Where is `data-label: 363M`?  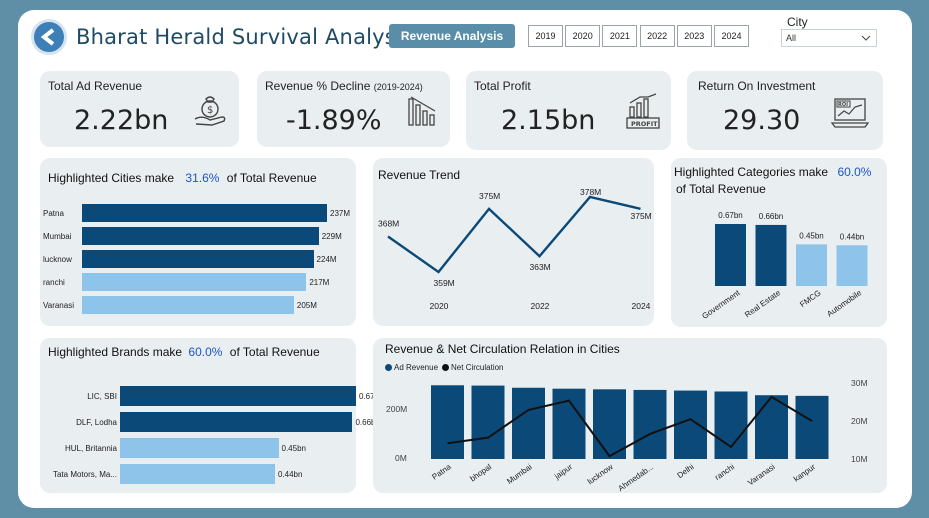
data-label: 363M is located at coordinates (540, 267).